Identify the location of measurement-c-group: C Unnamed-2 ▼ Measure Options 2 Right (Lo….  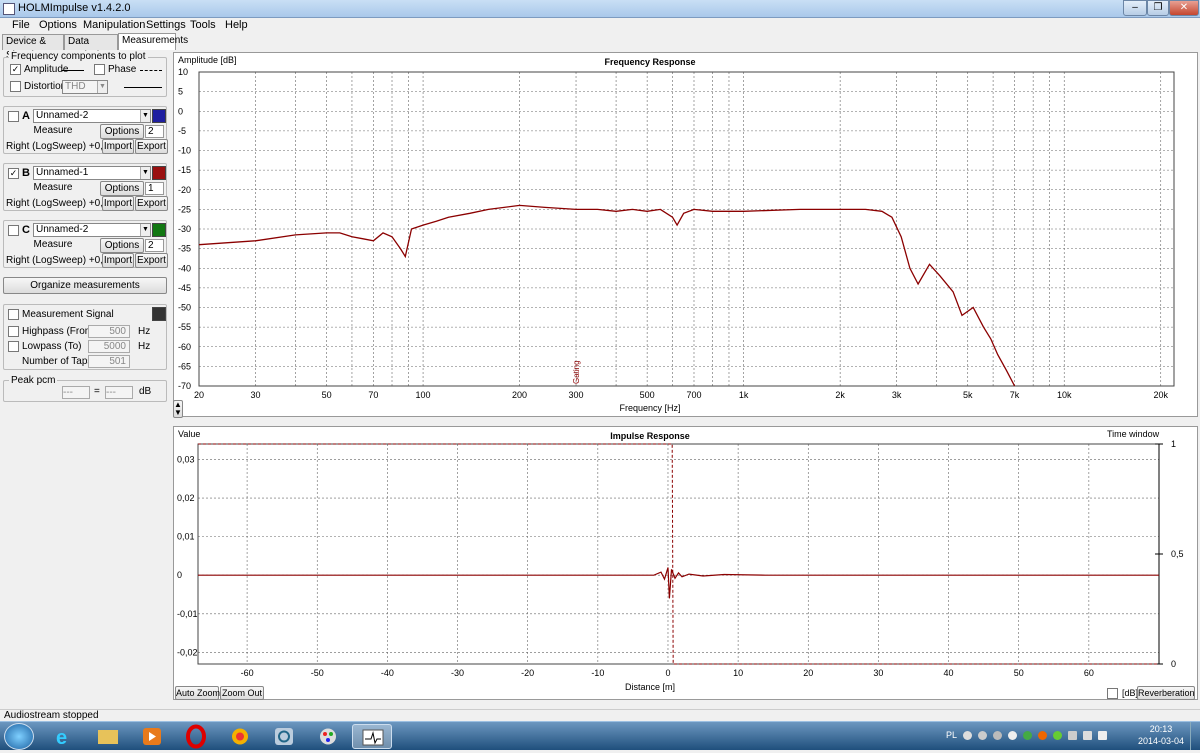
(85, 244).